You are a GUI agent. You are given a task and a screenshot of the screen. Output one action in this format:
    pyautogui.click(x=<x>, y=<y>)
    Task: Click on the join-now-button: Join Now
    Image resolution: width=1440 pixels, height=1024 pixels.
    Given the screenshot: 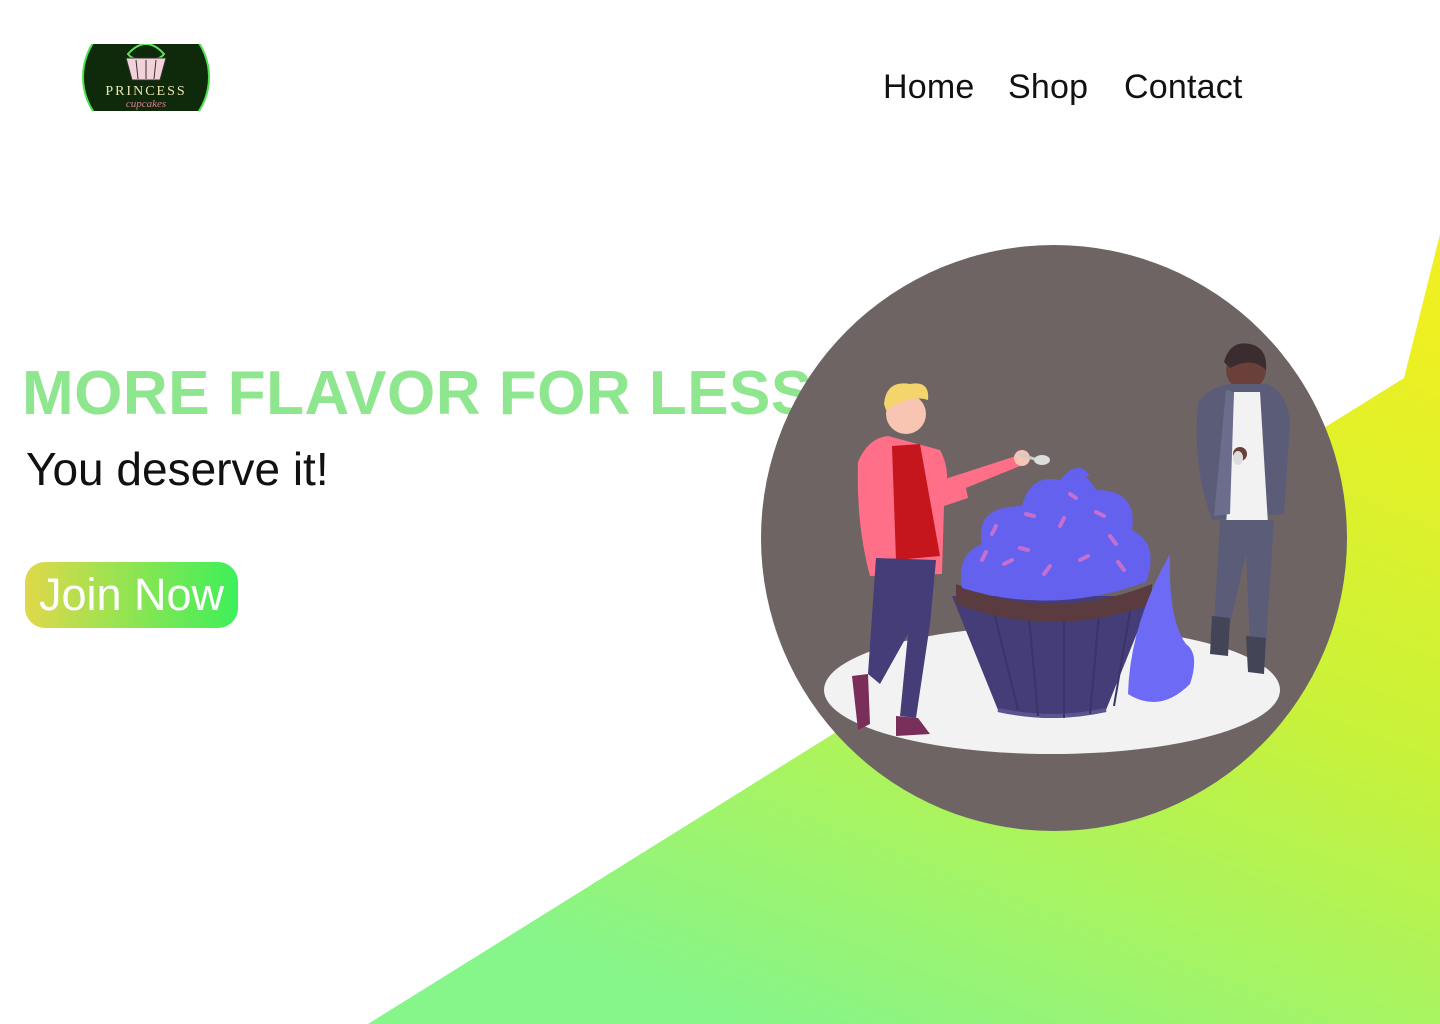 What is the action you would take?
    pyautogui.click(x=131, y=595)
    